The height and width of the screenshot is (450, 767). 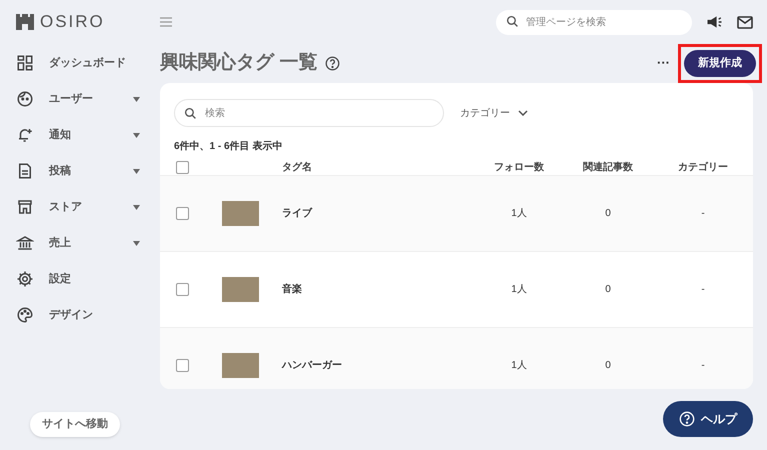 What do you see at coordinates (25, 171) in the screenshot?
I see `document-icon` at bounding box center [25, 171].